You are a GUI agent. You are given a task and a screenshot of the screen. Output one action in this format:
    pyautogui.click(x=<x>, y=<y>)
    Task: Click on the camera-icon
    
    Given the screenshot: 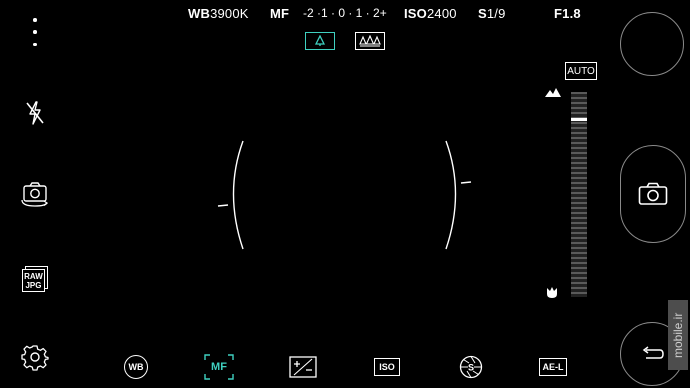 What is the action you would take?
    pyautogui.click(x=653, y=193)
    